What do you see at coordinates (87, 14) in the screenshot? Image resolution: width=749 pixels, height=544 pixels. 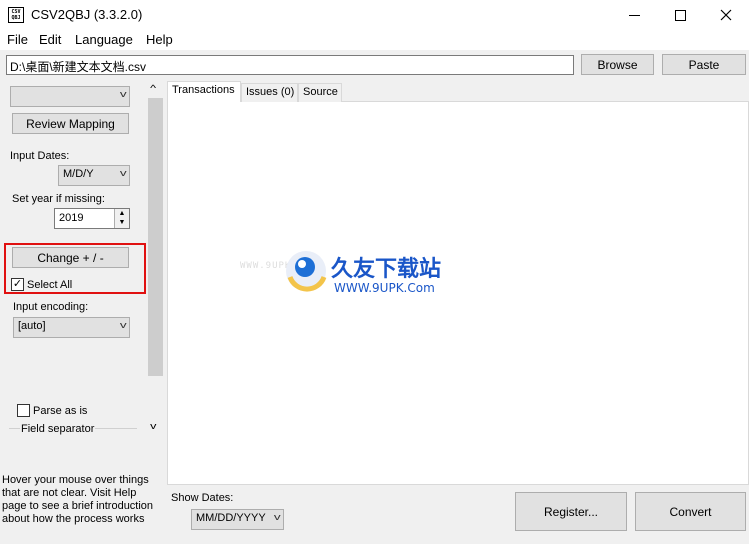 I see `window-title: CSV2QBJ (3.3.2.0)` at bounding box center [87, 14].